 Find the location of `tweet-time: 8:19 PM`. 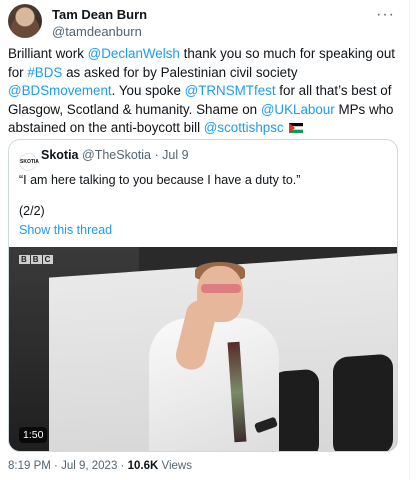

tweet-time: 8:19 PM is located at coordinates (29, 466).